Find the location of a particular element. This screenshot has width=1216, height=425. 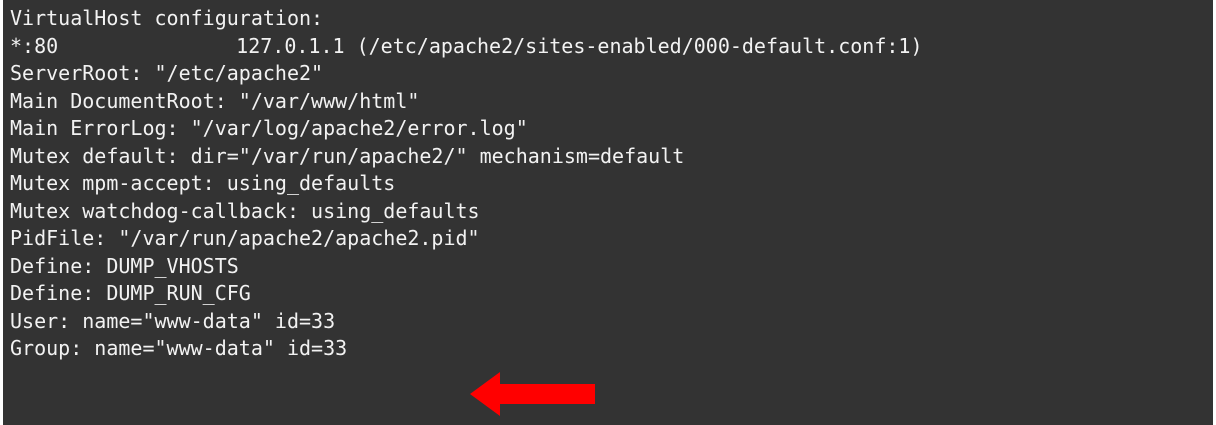

terminal-line: Define: DUMP_VHOSTS is located at coordinates (124, 265).